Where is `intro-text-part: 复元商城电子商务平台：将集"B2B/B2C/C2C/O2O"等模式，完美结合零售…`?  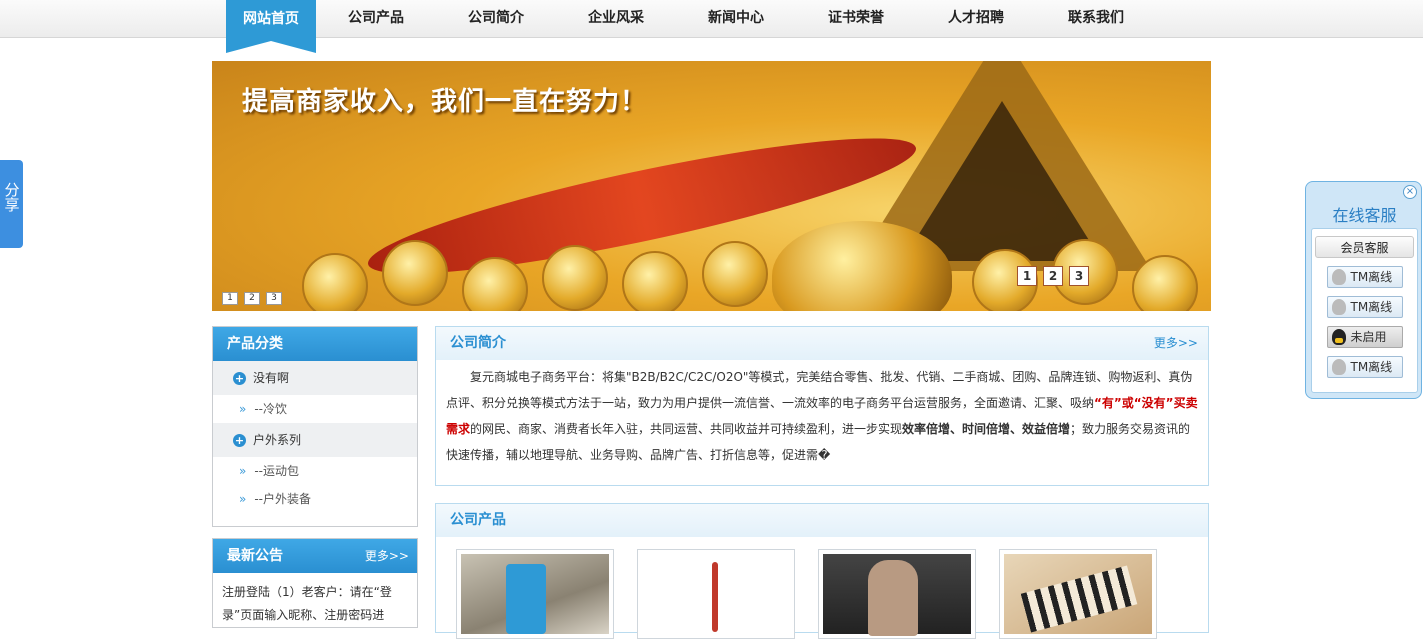
intro-text-part: 复元商城电子商务平台：将集"B2B/B2C/C2C/O2O"等模式，完美结合零售… is located at coordinates (819, 390).